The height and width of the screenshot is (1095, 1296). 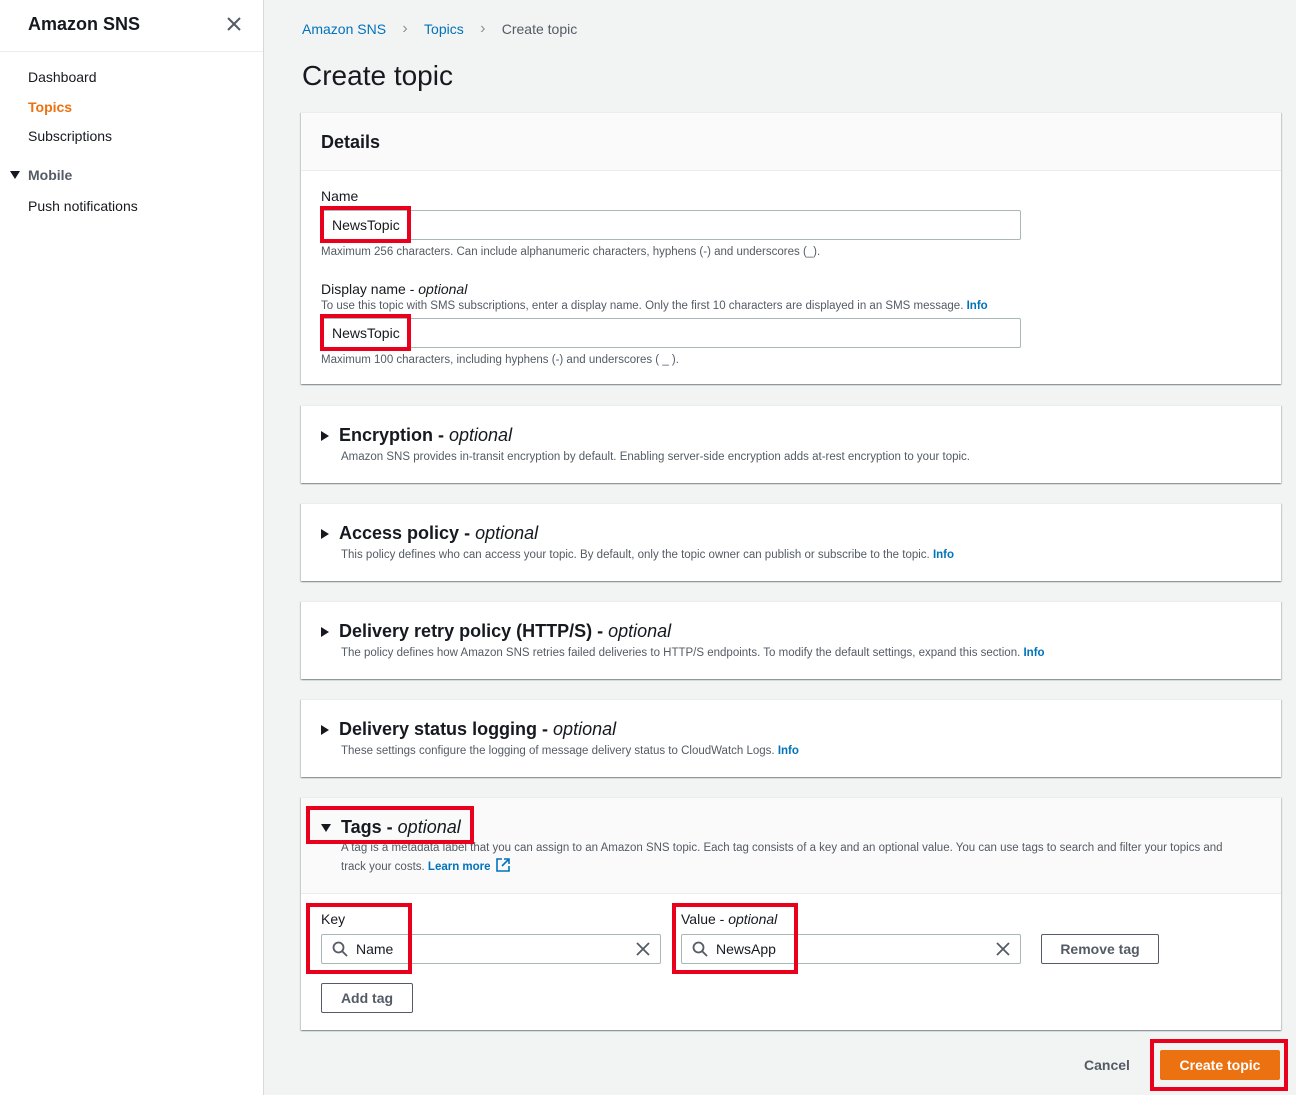 What do you see at coordinates (539, 29) in the screenshot?
I see `breadcrumb-current: Create topic` at bounding box center [539, 29].